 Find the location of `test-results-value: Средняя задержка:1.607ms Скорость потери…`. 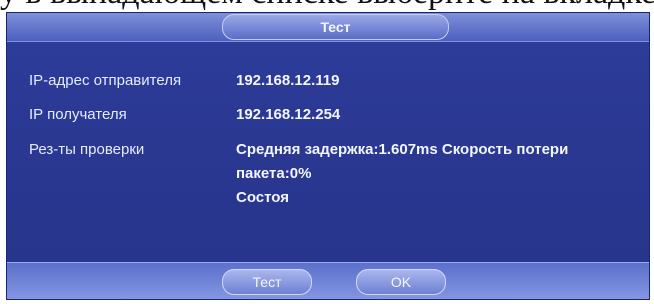

test-results-value: Средняя задержка:1.607ms Скорость потери… is located at coordinates (431, 174).